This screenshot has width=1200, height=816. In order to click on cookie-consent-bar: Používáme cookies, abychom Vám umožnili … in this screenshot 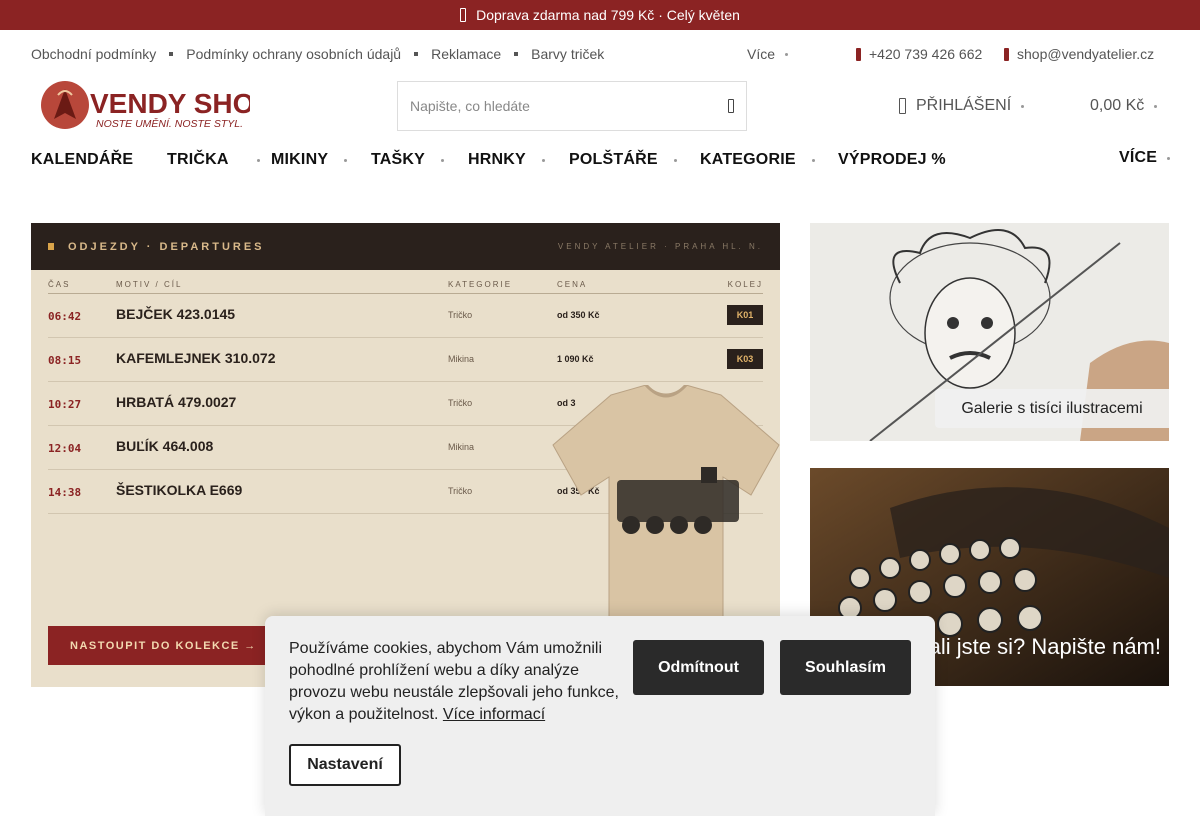, I will do `click(600, 716)`.